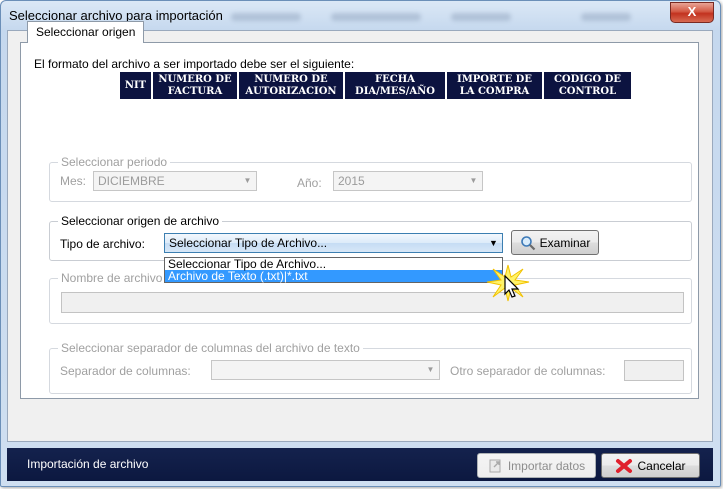 The height and width of the screenshot is (489, 723). I want to click on month-select: DICIEMBRE ▼, so click(175, 181).